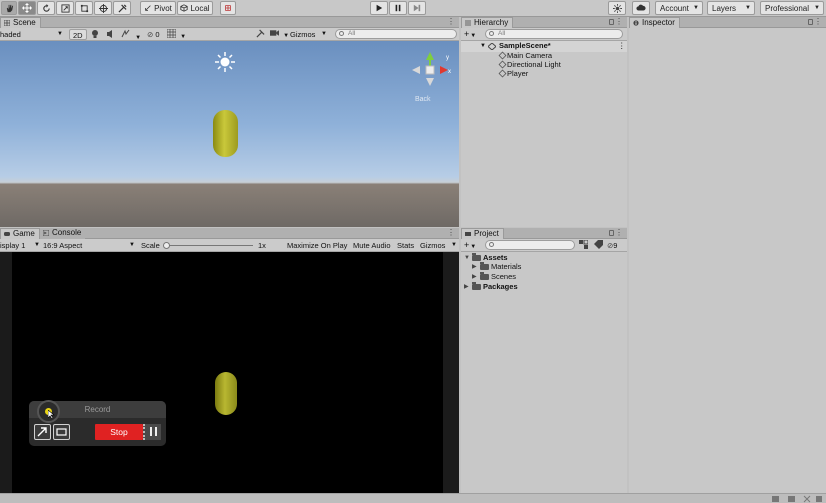  Describe the element at coordinates (451, 372) in the screenshot. I see `game-letterbox-right` at that location.